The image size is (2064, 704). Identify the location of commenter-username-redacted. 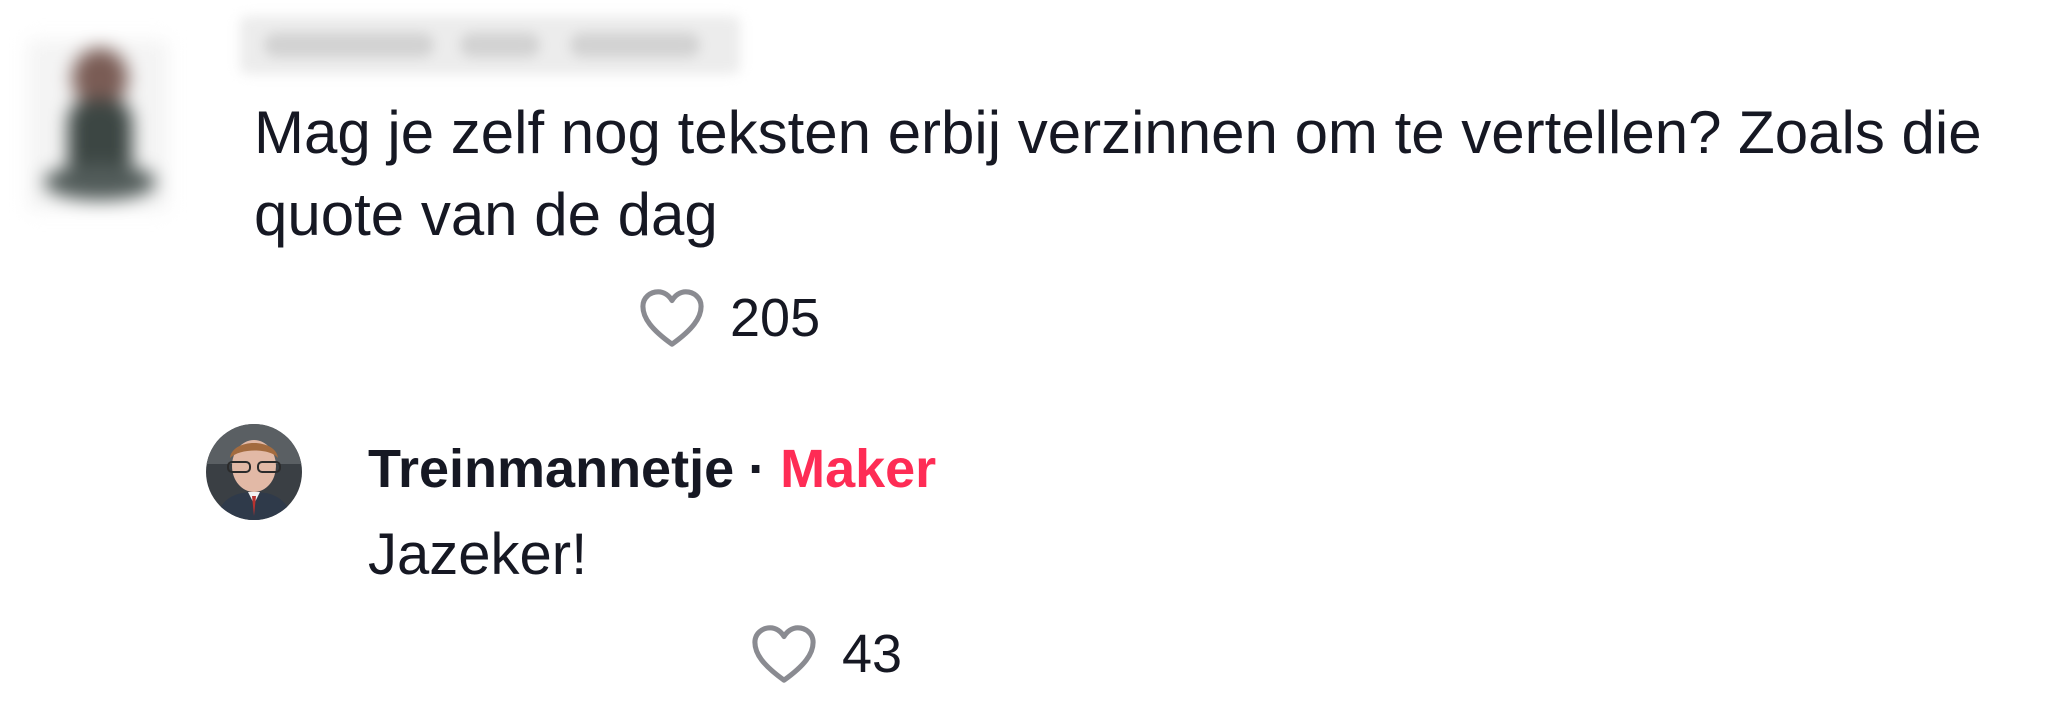
(490, 45).